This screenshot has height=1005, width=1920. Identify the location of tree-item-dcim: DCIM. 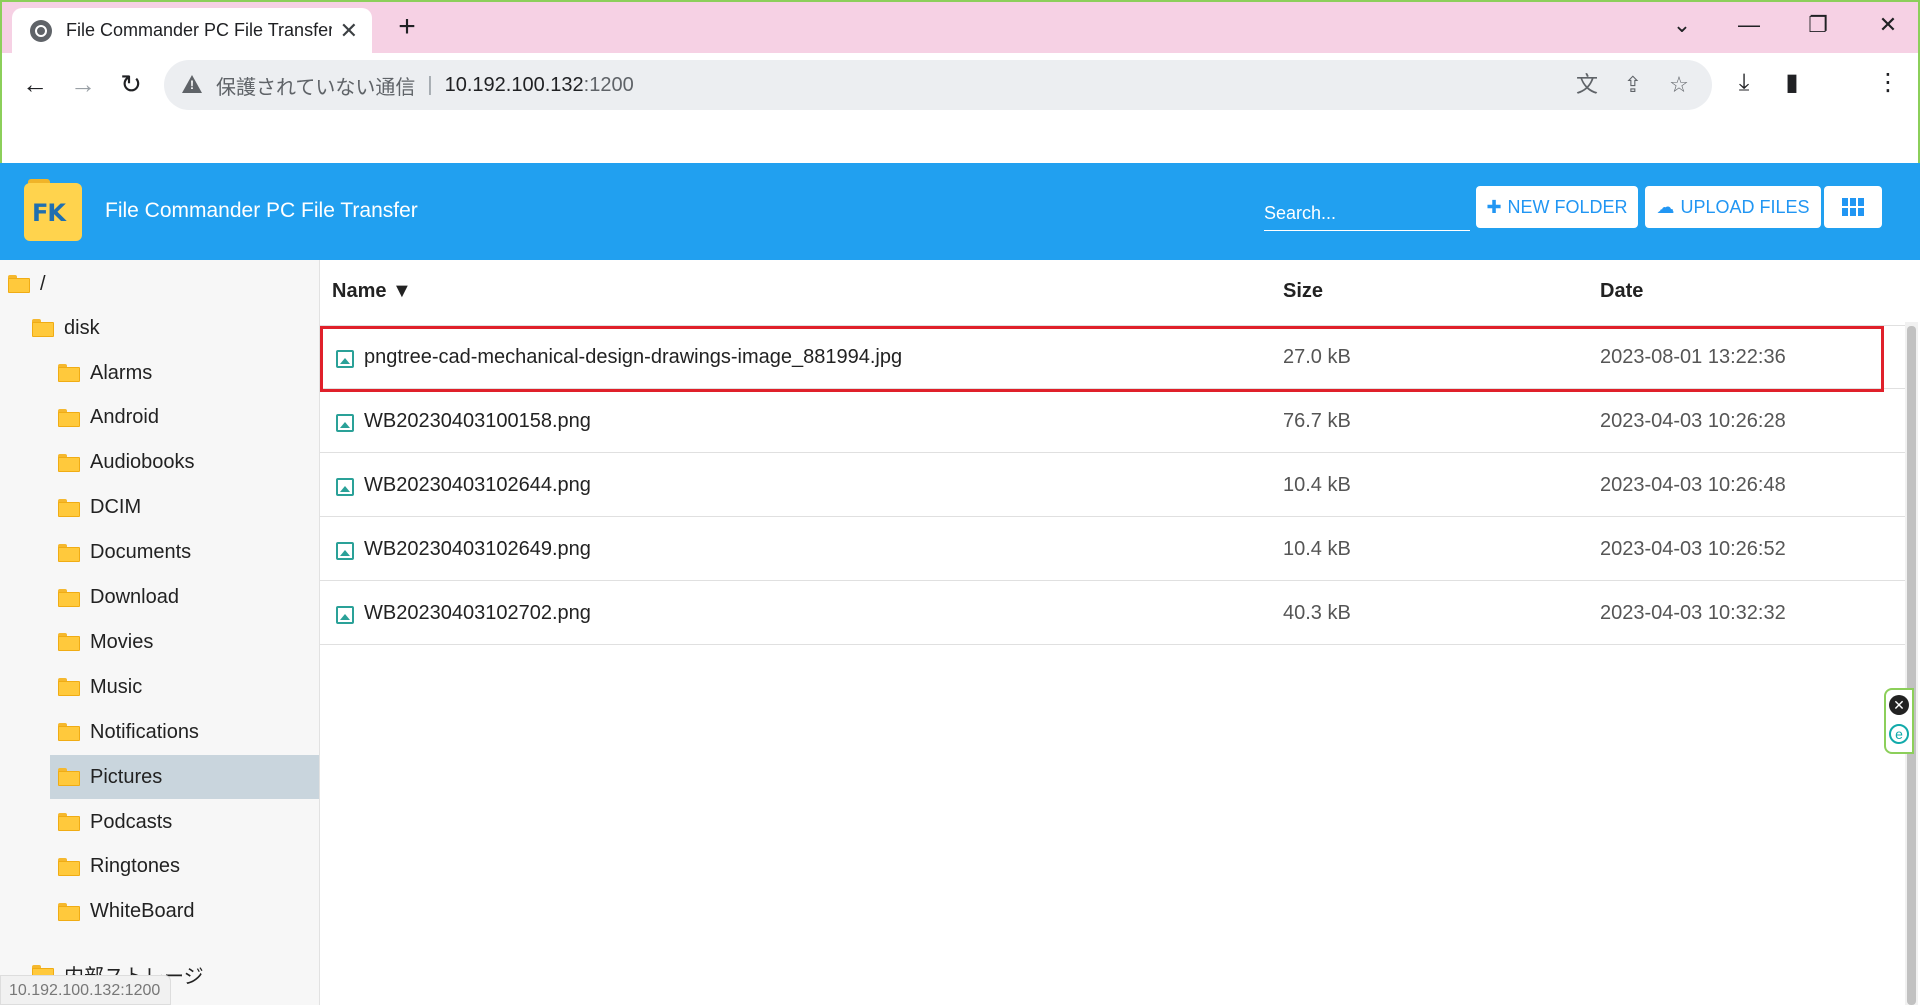
(184, 508).